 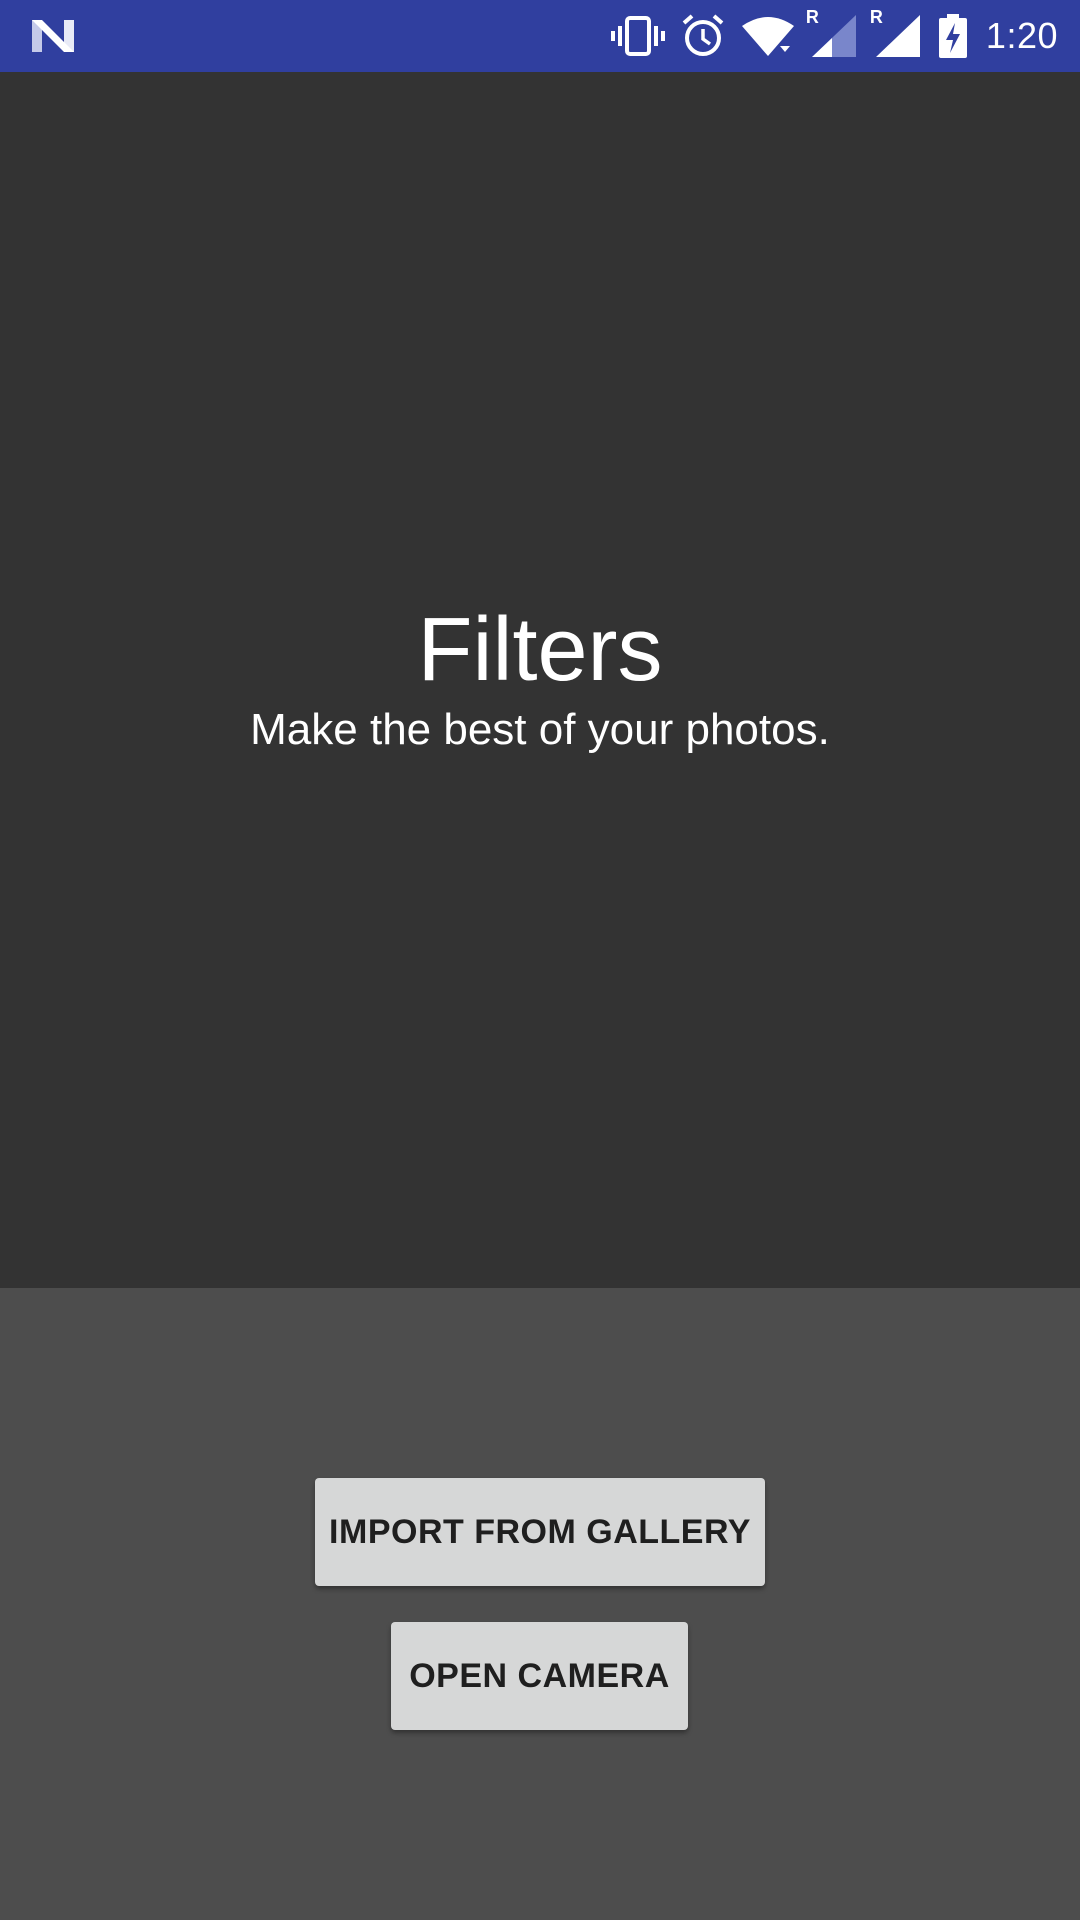 I want to click on android-n-icon, so click(x=53, y=36).